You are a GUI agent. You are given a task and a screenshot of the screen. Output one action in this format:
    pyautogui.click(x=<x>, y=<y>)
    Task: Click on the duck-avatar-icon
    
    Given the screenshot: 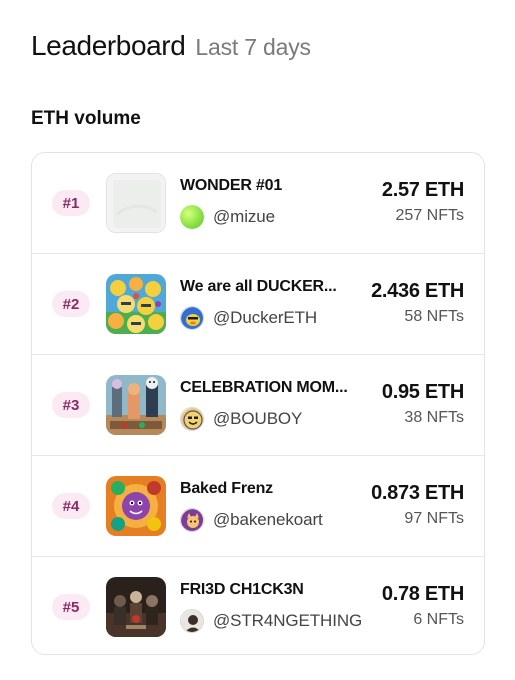 What is the action you would take?
    pyautogui.click(x=192, y=318)
    